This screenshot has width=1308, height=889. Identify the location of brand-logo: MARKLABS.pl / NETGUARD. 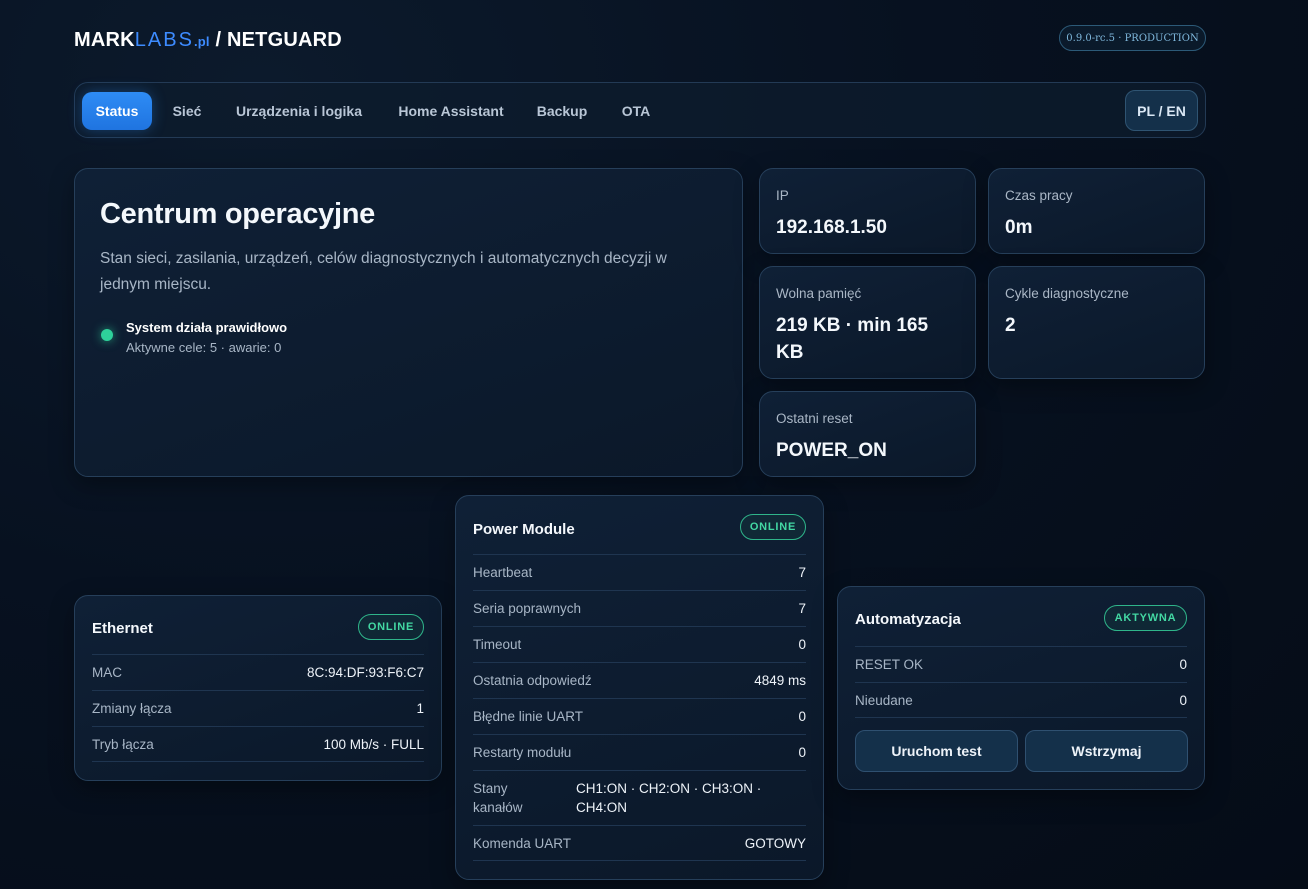
(208, 40).